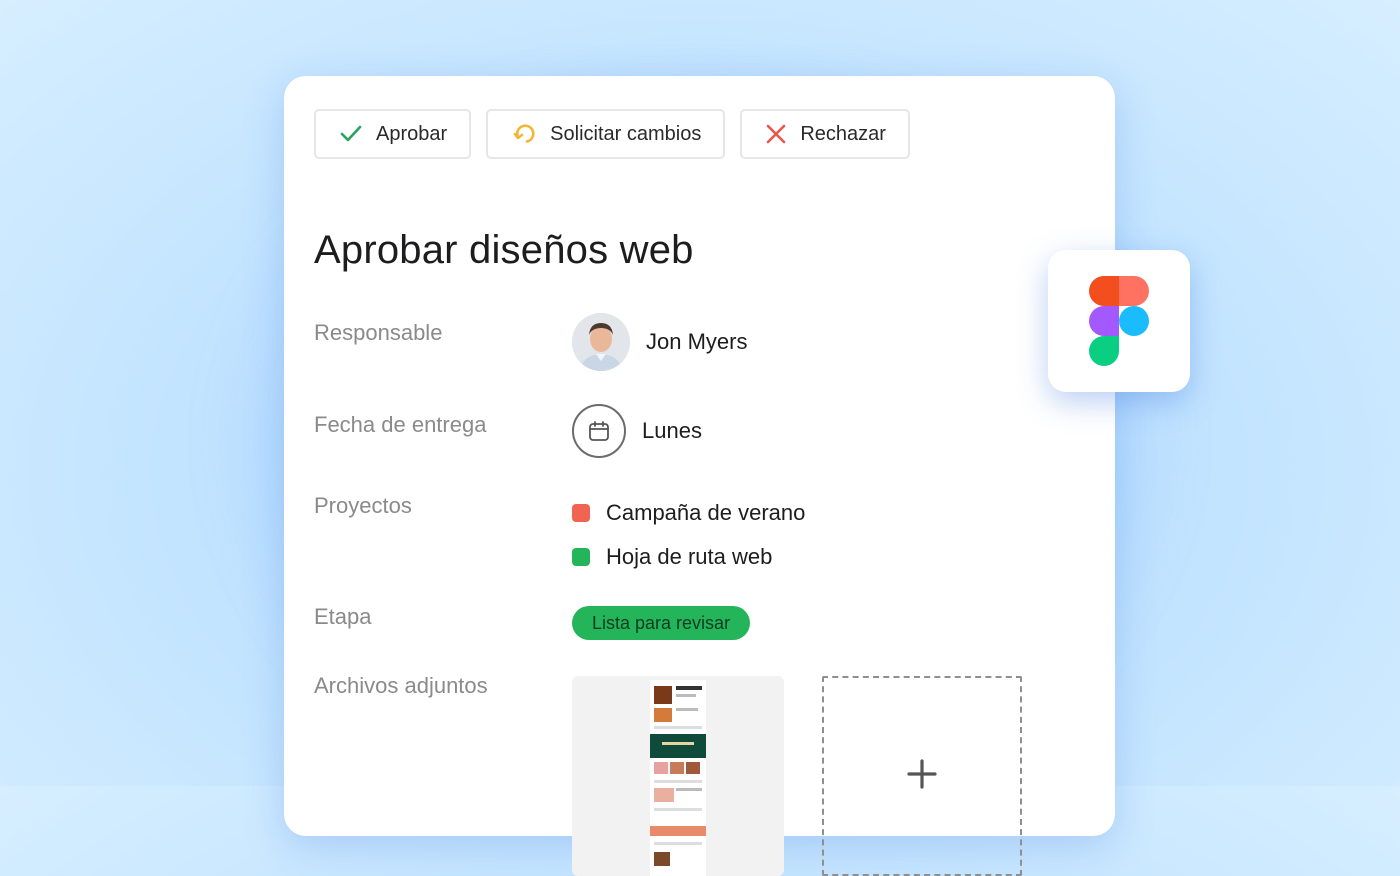 The image size is (1400, 876). What do you see at coordinates (351, 134) in the screenshot?
I see `check-icon` at bounding box center [351, 134].